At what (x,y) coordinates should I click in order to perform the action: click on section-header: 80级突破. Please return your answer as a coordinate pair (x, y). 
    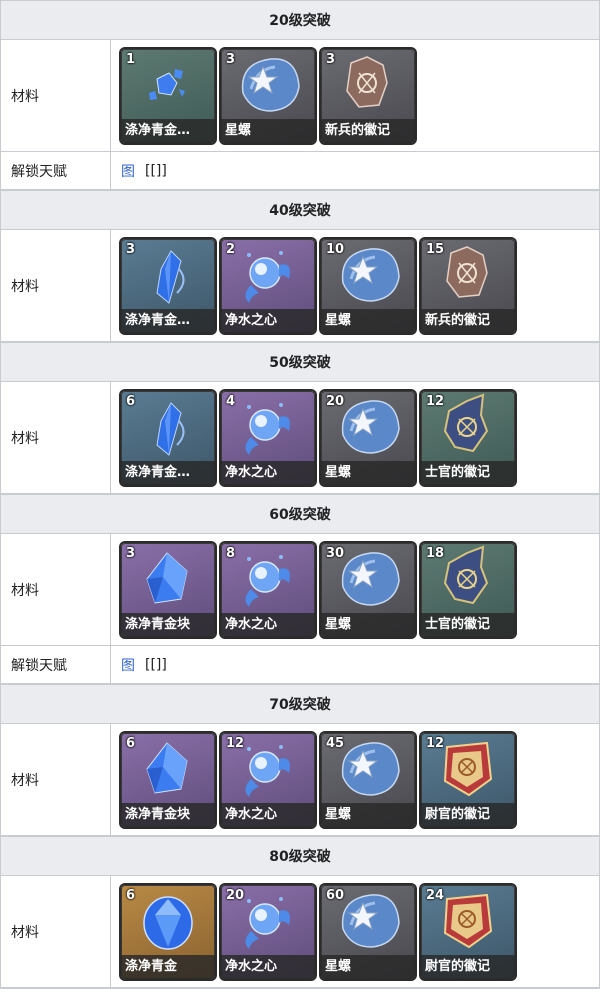
    Looking at the image, I should click on (300, 856).